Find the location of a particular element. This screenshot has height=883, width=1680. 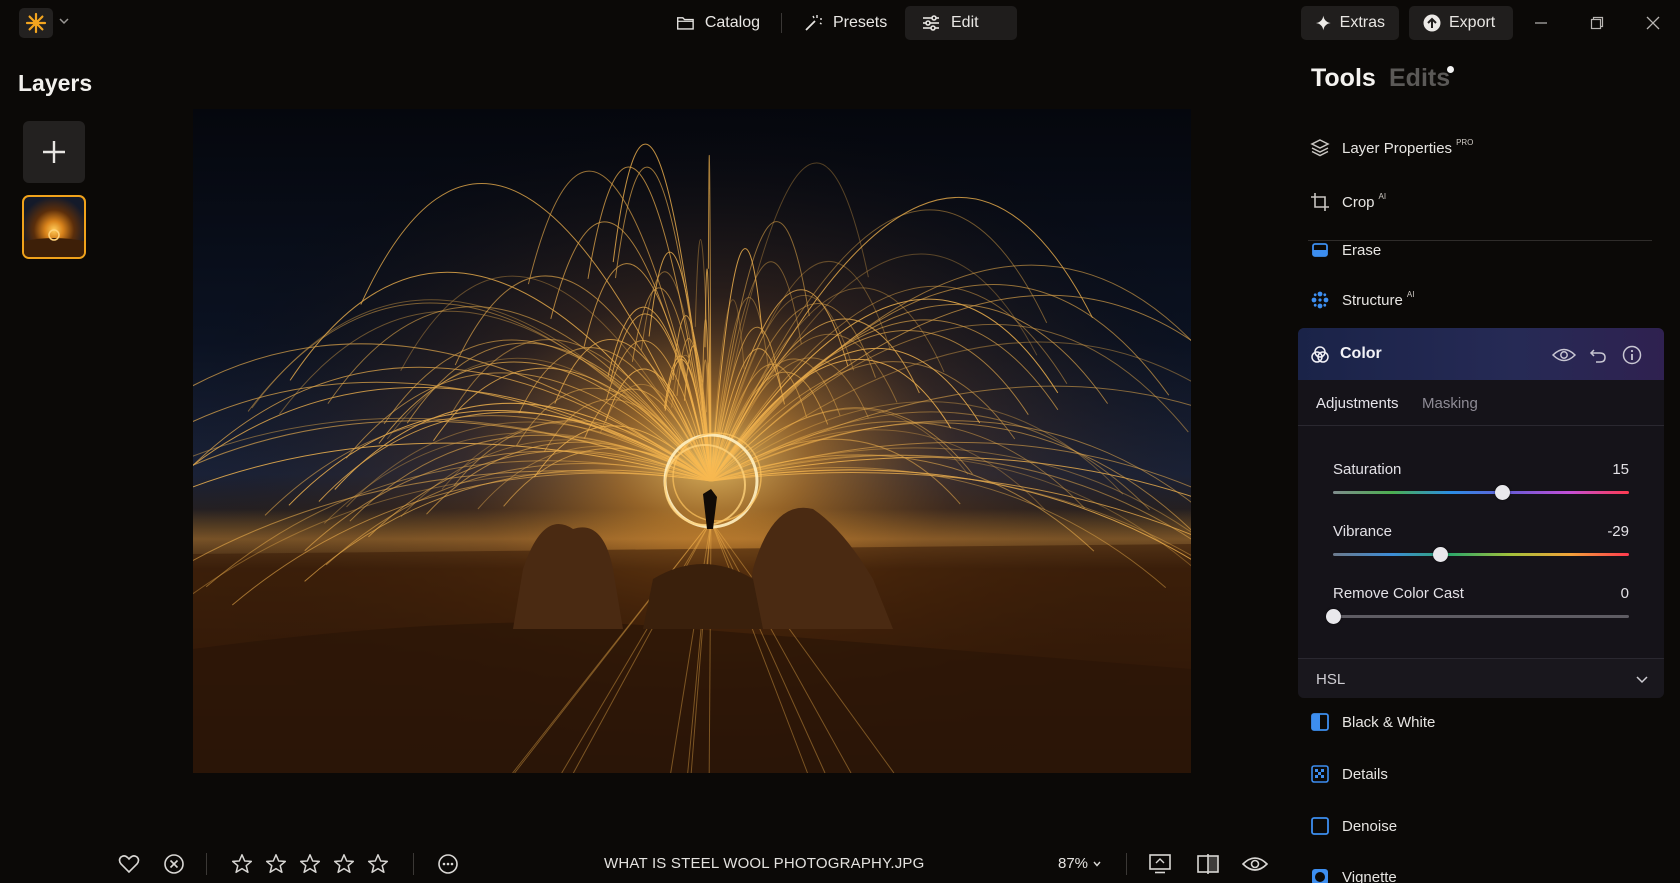

tool-label: Details is located at coordinates (1365, 774).